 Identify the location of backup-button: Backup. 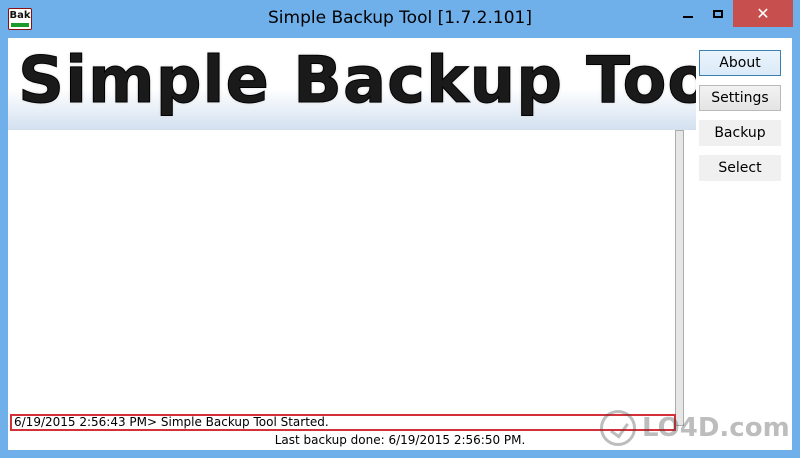
(740, 133).